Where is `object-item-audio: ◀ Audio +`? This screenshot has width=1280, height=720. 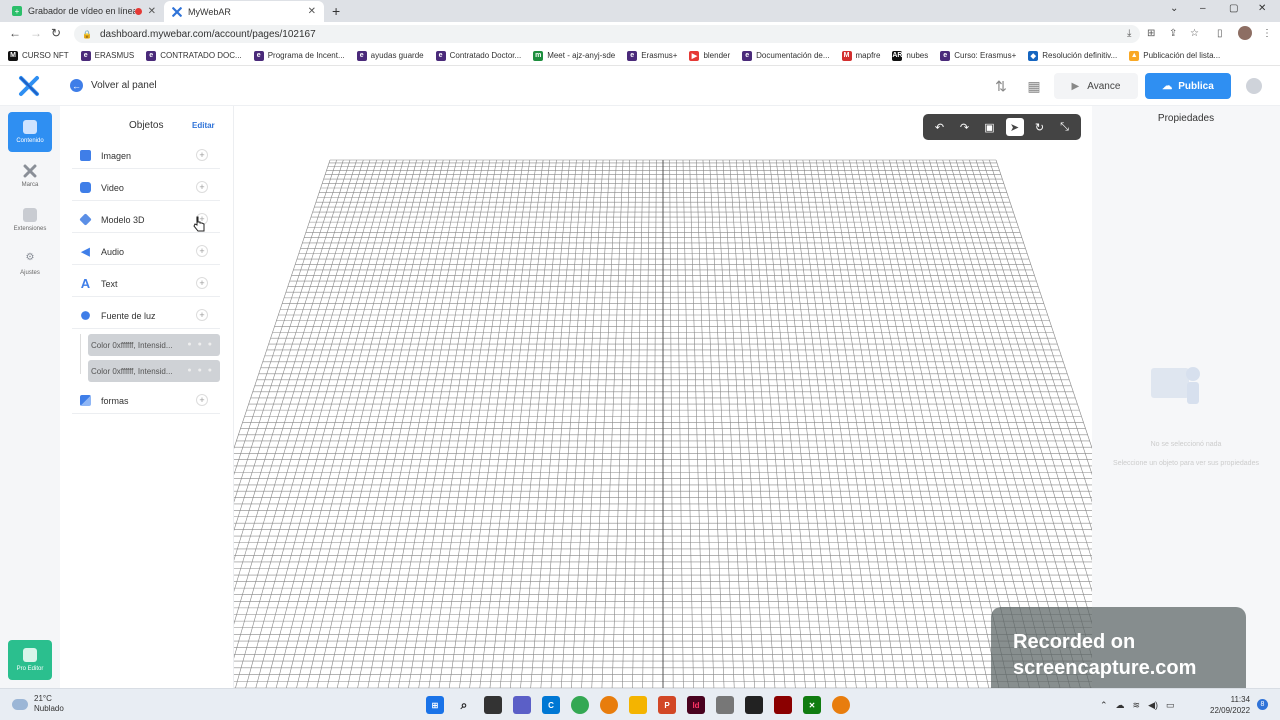 object-item-audio: ◀ Audio + is located at coordinates (146, 252).